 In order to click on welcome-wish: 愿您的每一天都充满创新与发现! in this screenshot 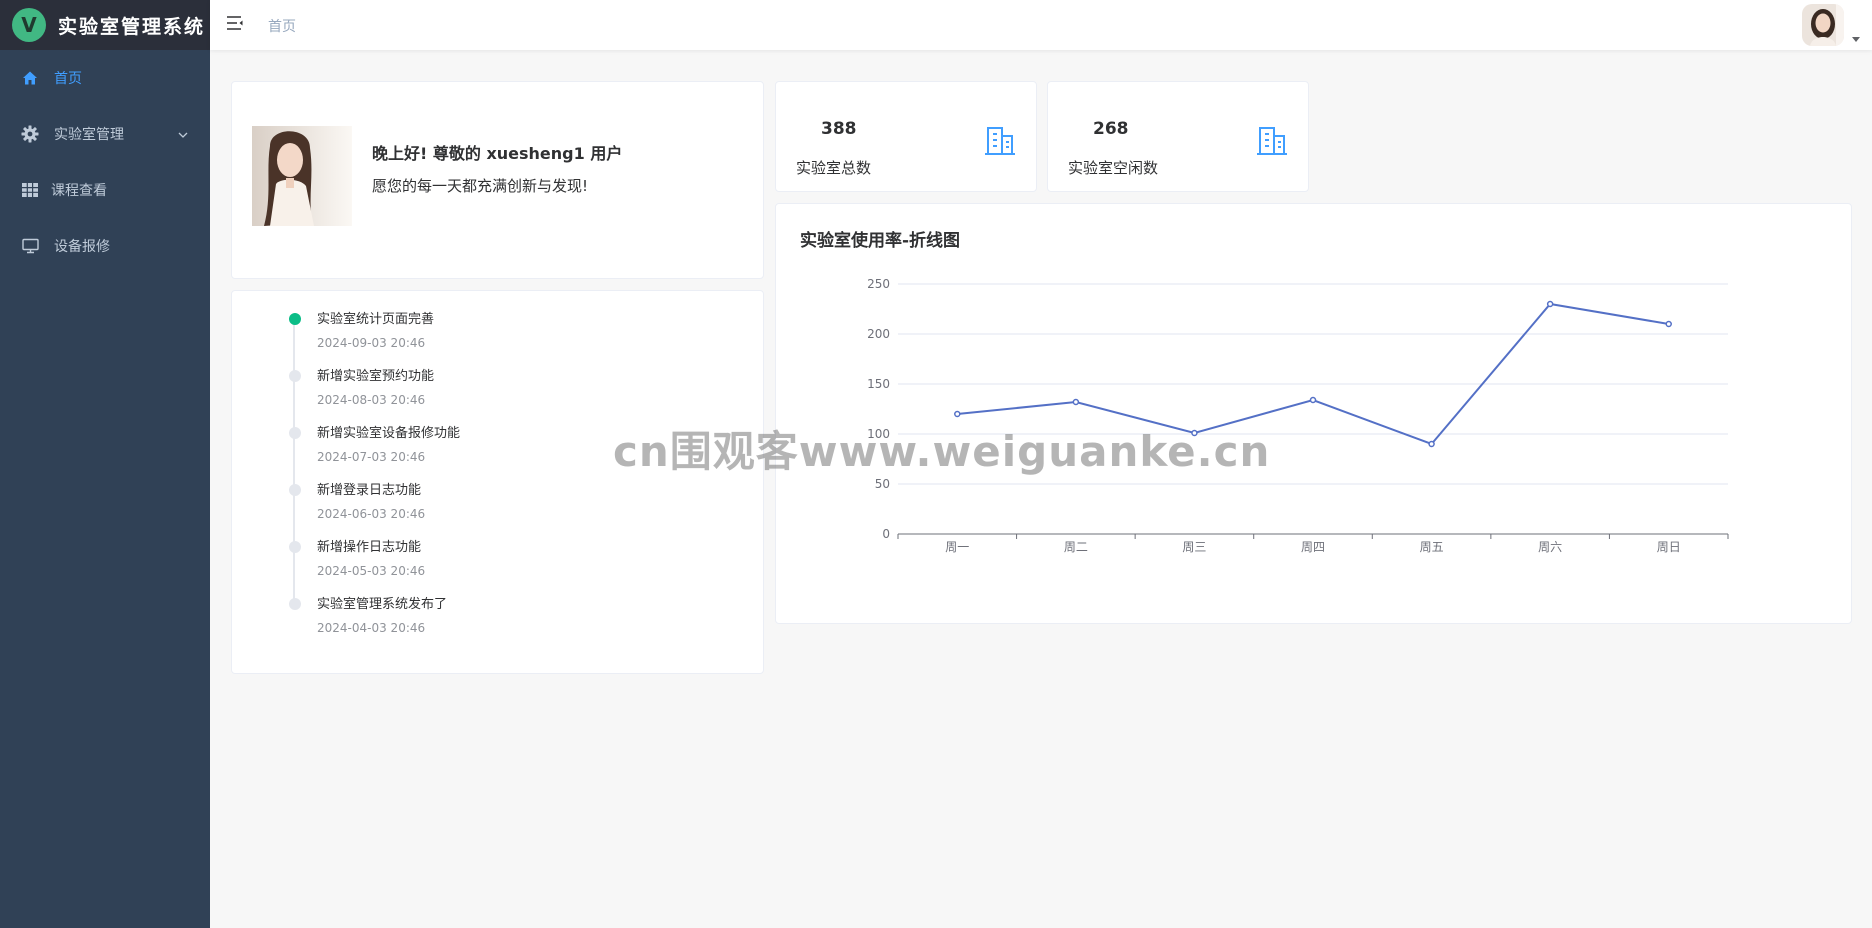, I will do `click(480, 186)`.